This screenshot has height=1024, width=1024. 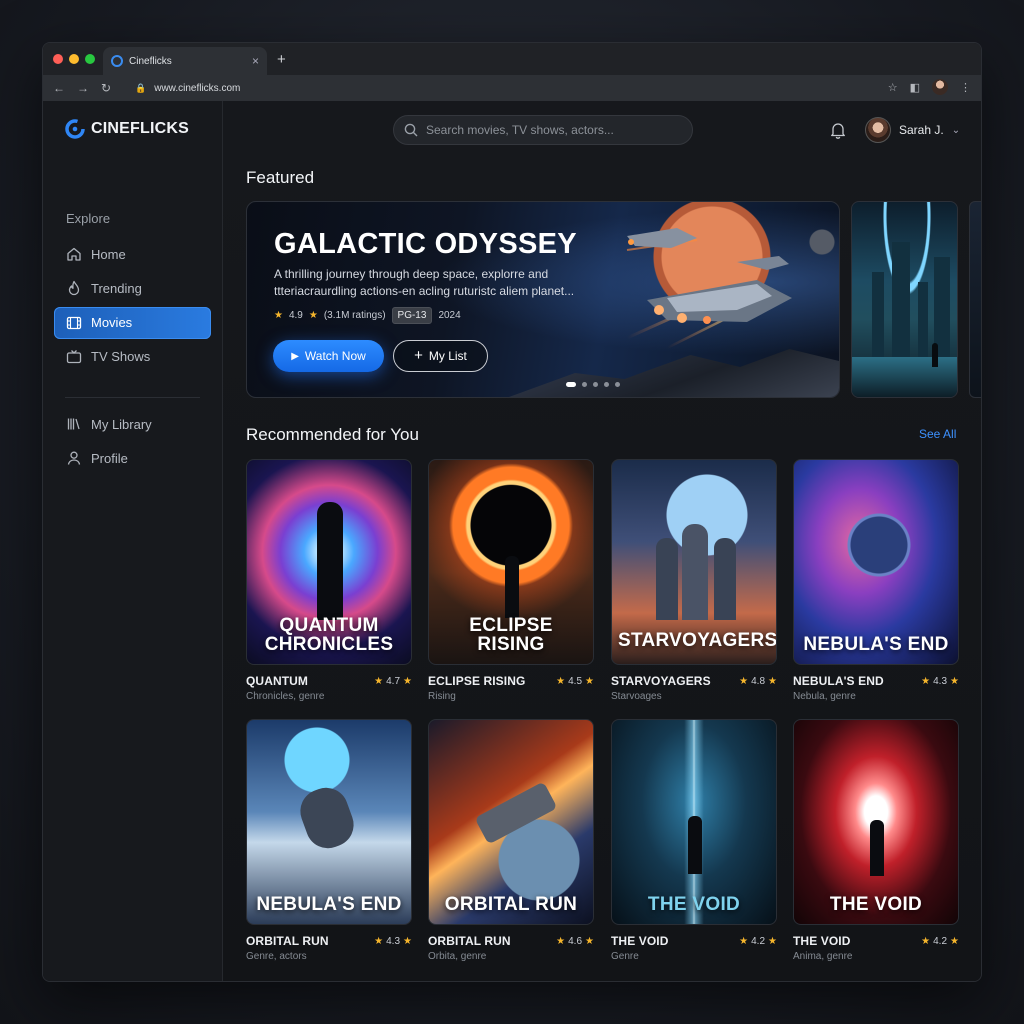 I want to click on sidebar-item-home: Home, so click(x=132, y=254).